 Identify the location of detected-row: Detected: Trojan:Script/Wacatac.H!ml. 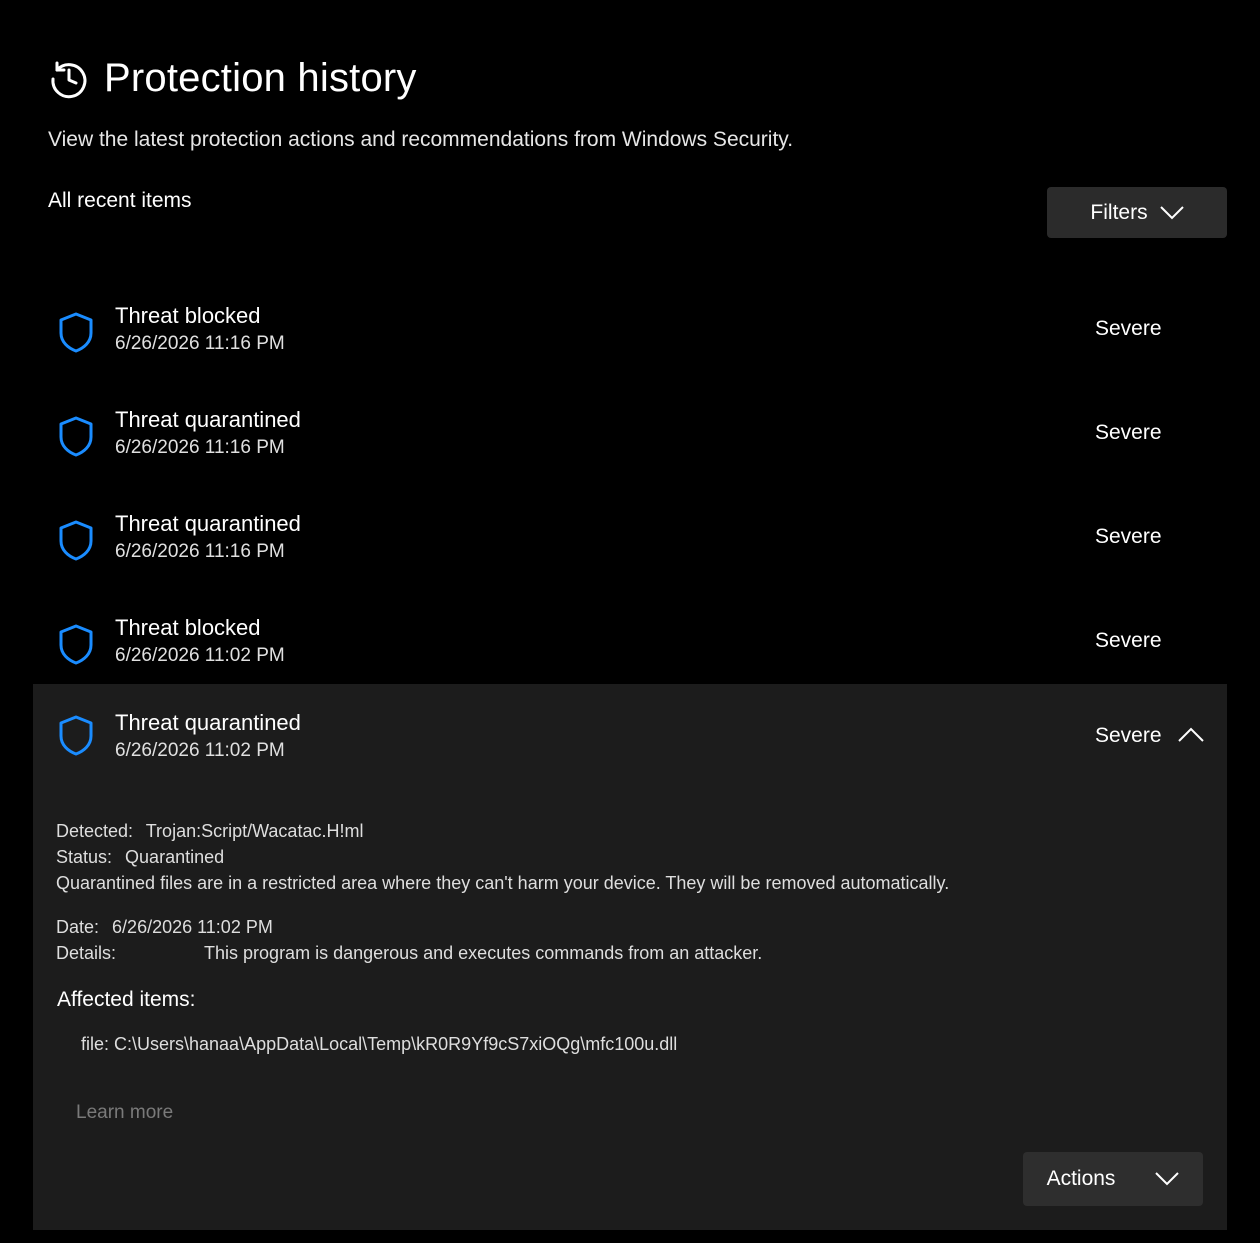
(209, 831).